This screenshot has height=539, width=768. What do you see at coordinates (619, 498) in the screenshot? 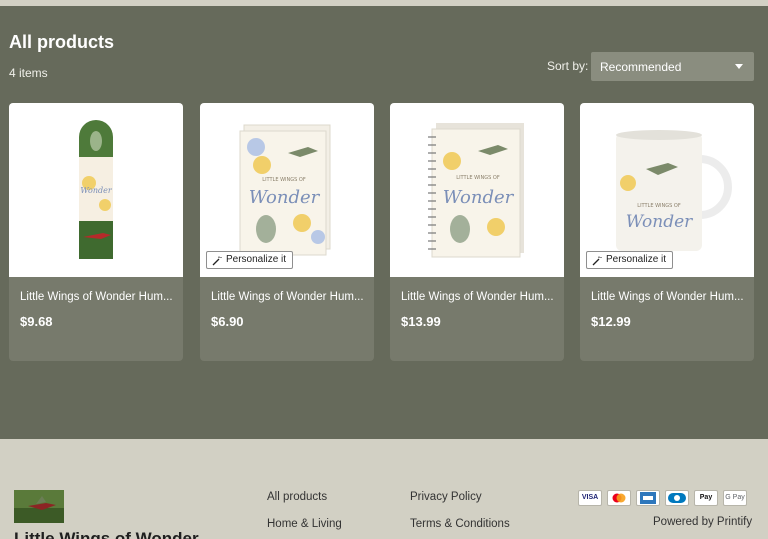
I see `mastercard-icon` at bounding box center [619, 498].